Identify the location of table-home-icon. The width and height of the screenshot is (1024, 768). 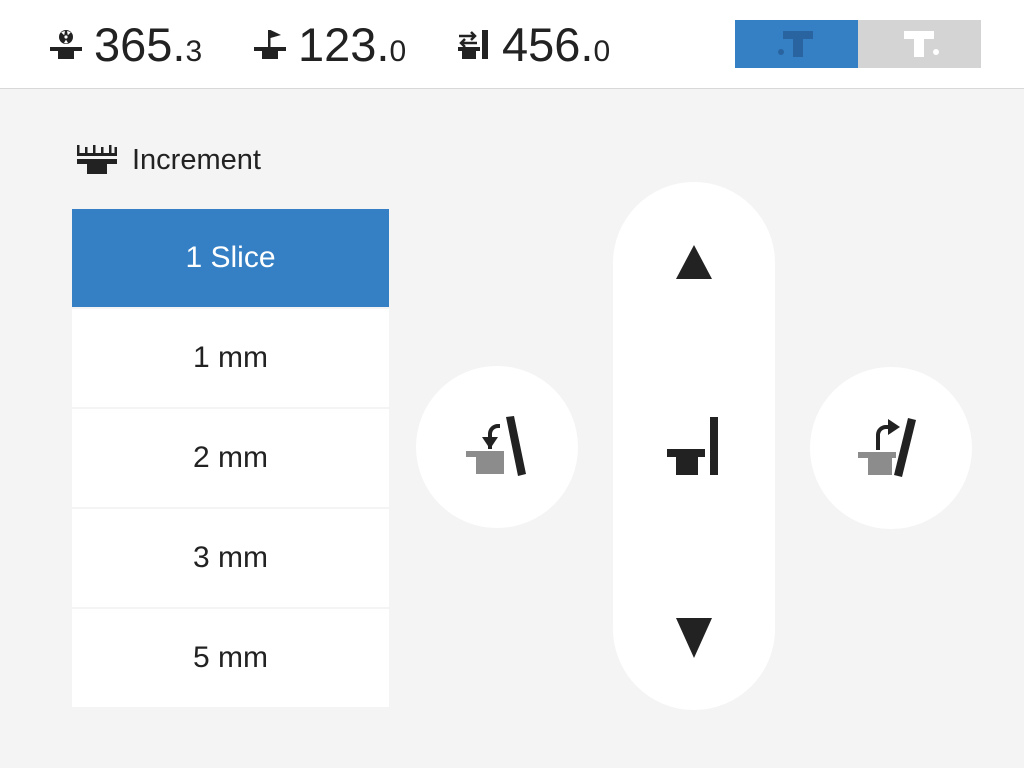
(692, 446).